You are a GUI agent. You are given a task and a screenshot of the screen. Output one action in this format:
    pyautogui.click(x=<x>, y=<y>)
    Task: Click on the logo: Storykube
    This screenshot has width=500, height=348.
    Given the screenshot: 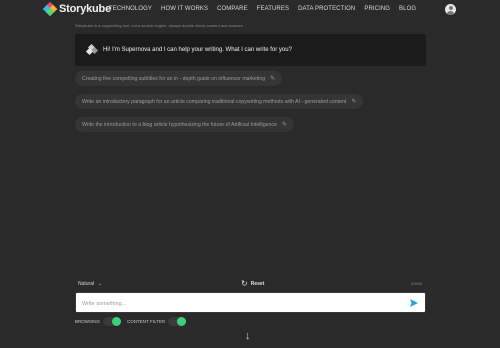 What is the action you would take?
    pyautogui.click(x=76, y=9)
    